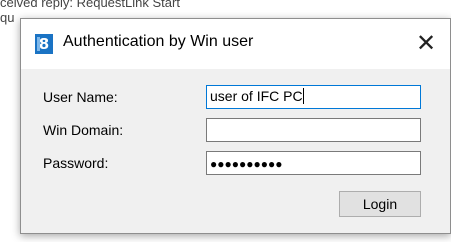 The width and height of the screenshot is (451, 242). Describe the element at coordinates (83, 130) in the screenshot. I see `domain-label: Win Domain:` at that location.